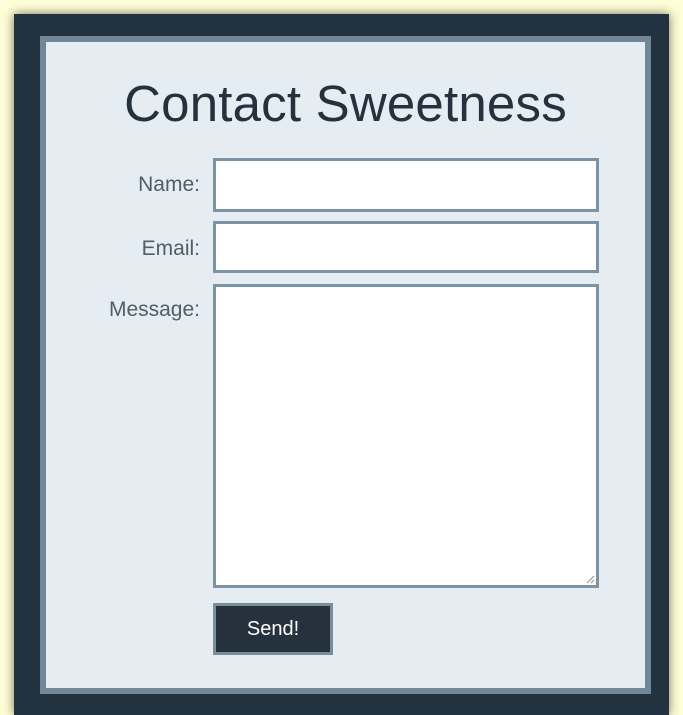 This screenshot has height=715, width=683. I want to click on resize-grip-icon, so click(590, 579).